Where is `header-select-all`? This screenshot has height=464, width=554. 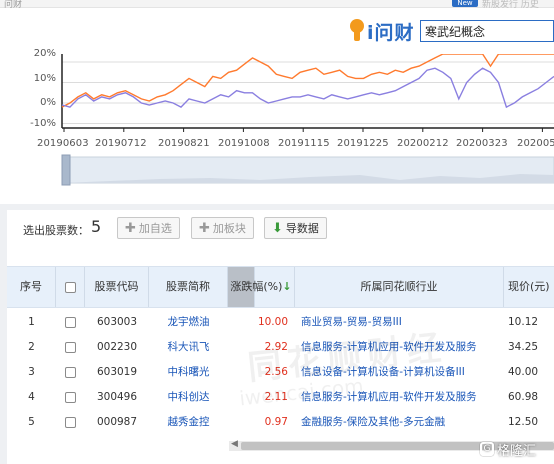
header-select-all is located at coordinates (70, 287).